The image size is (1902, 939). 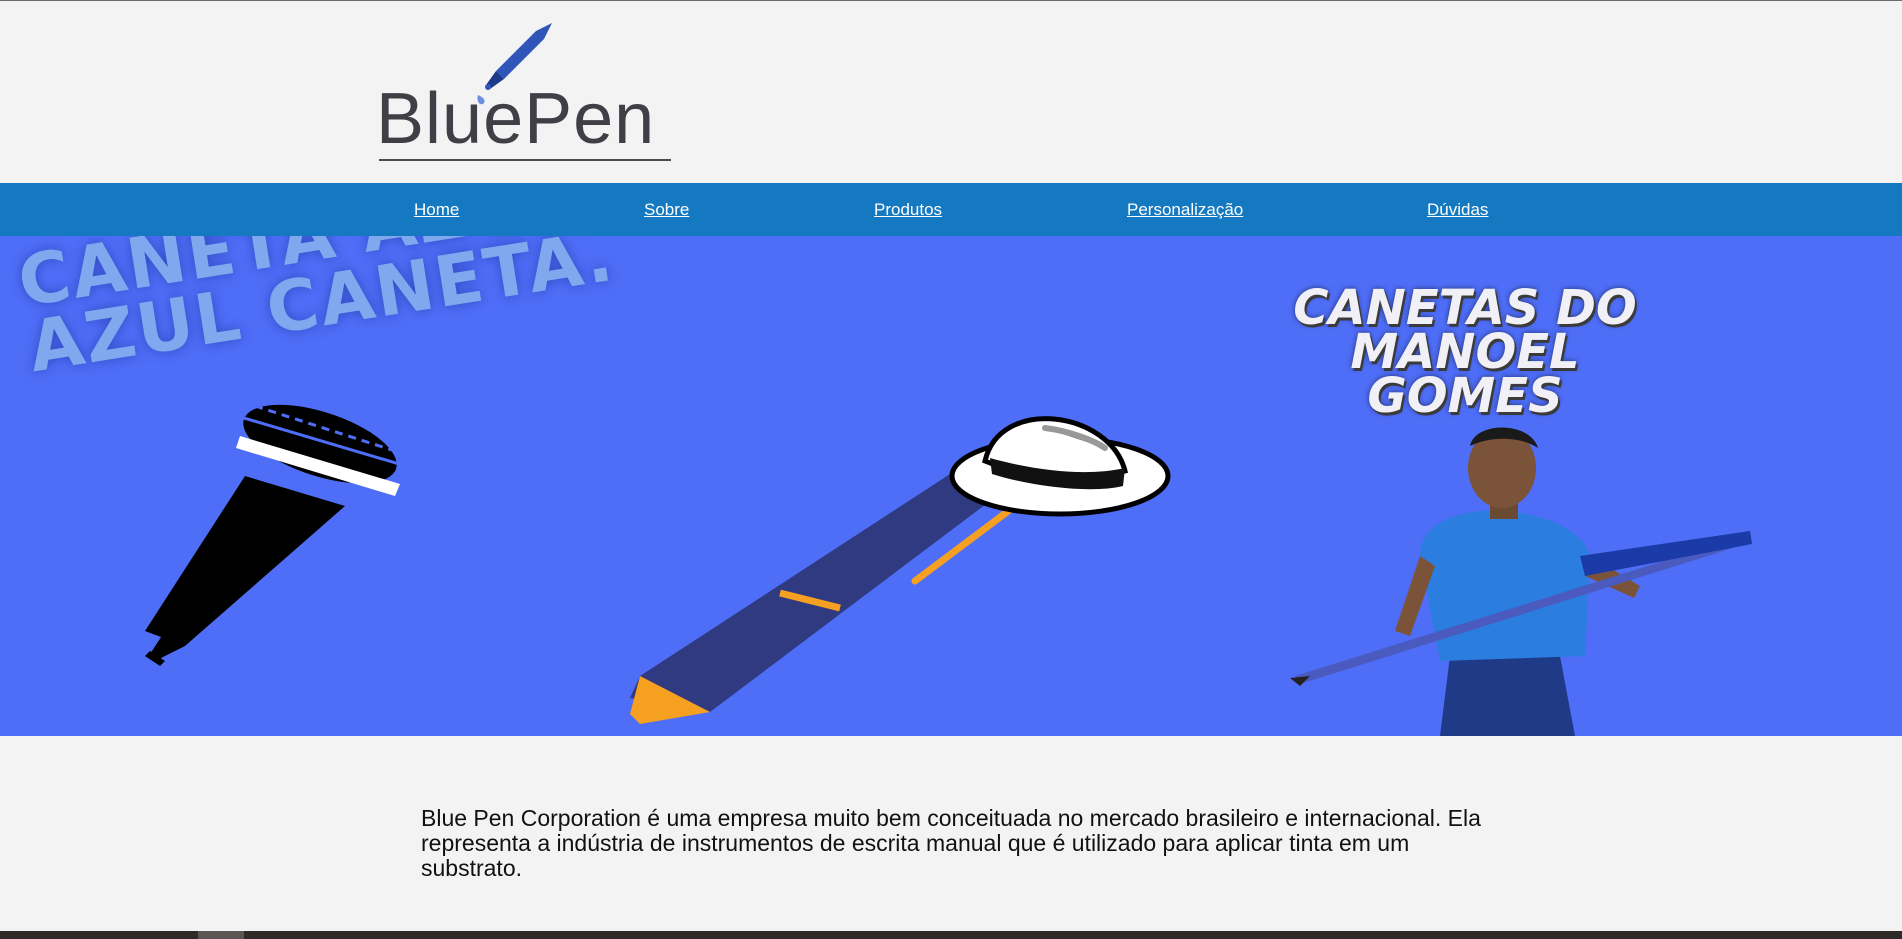 What do you see at coordinates (1185, 210) in the screenshot?
I see `nav-item-personalizacao: Personalização` at bounding box center [1185, 210].